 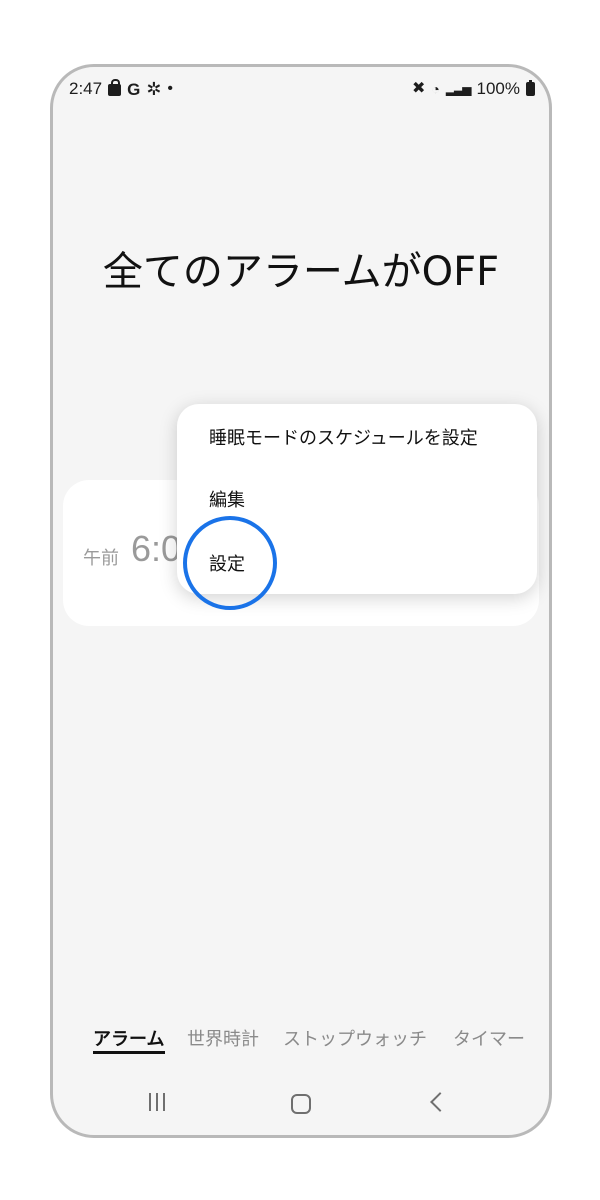 I want to click on tab-underline, so click(x=129, y=1052).